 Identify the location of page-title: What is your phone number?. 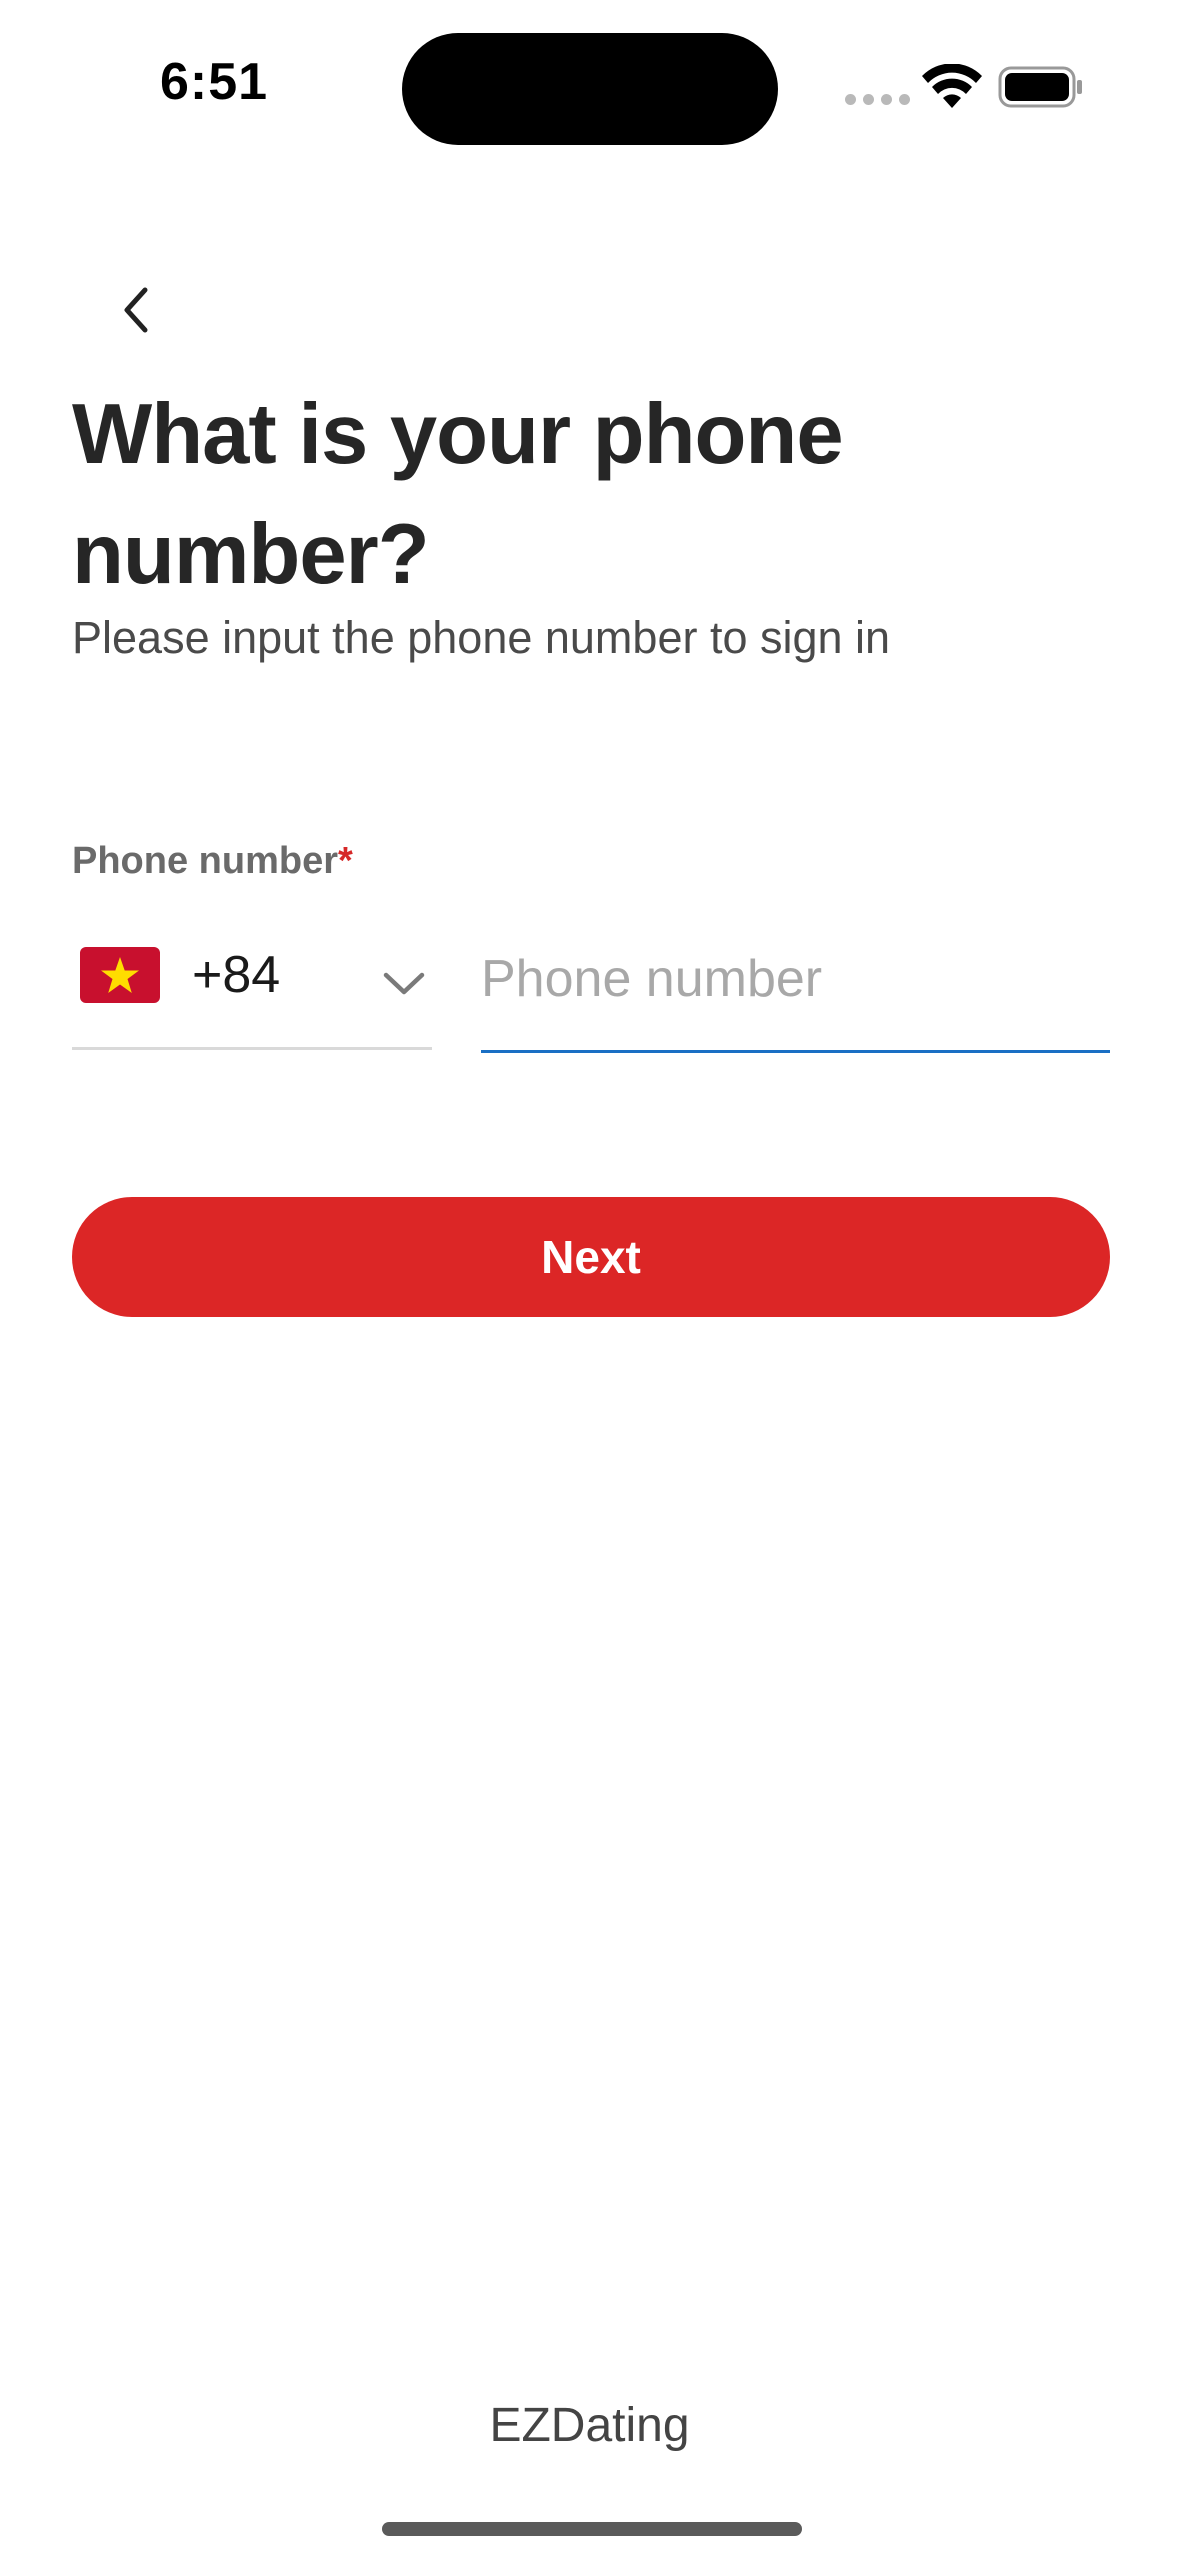
(458, 494).